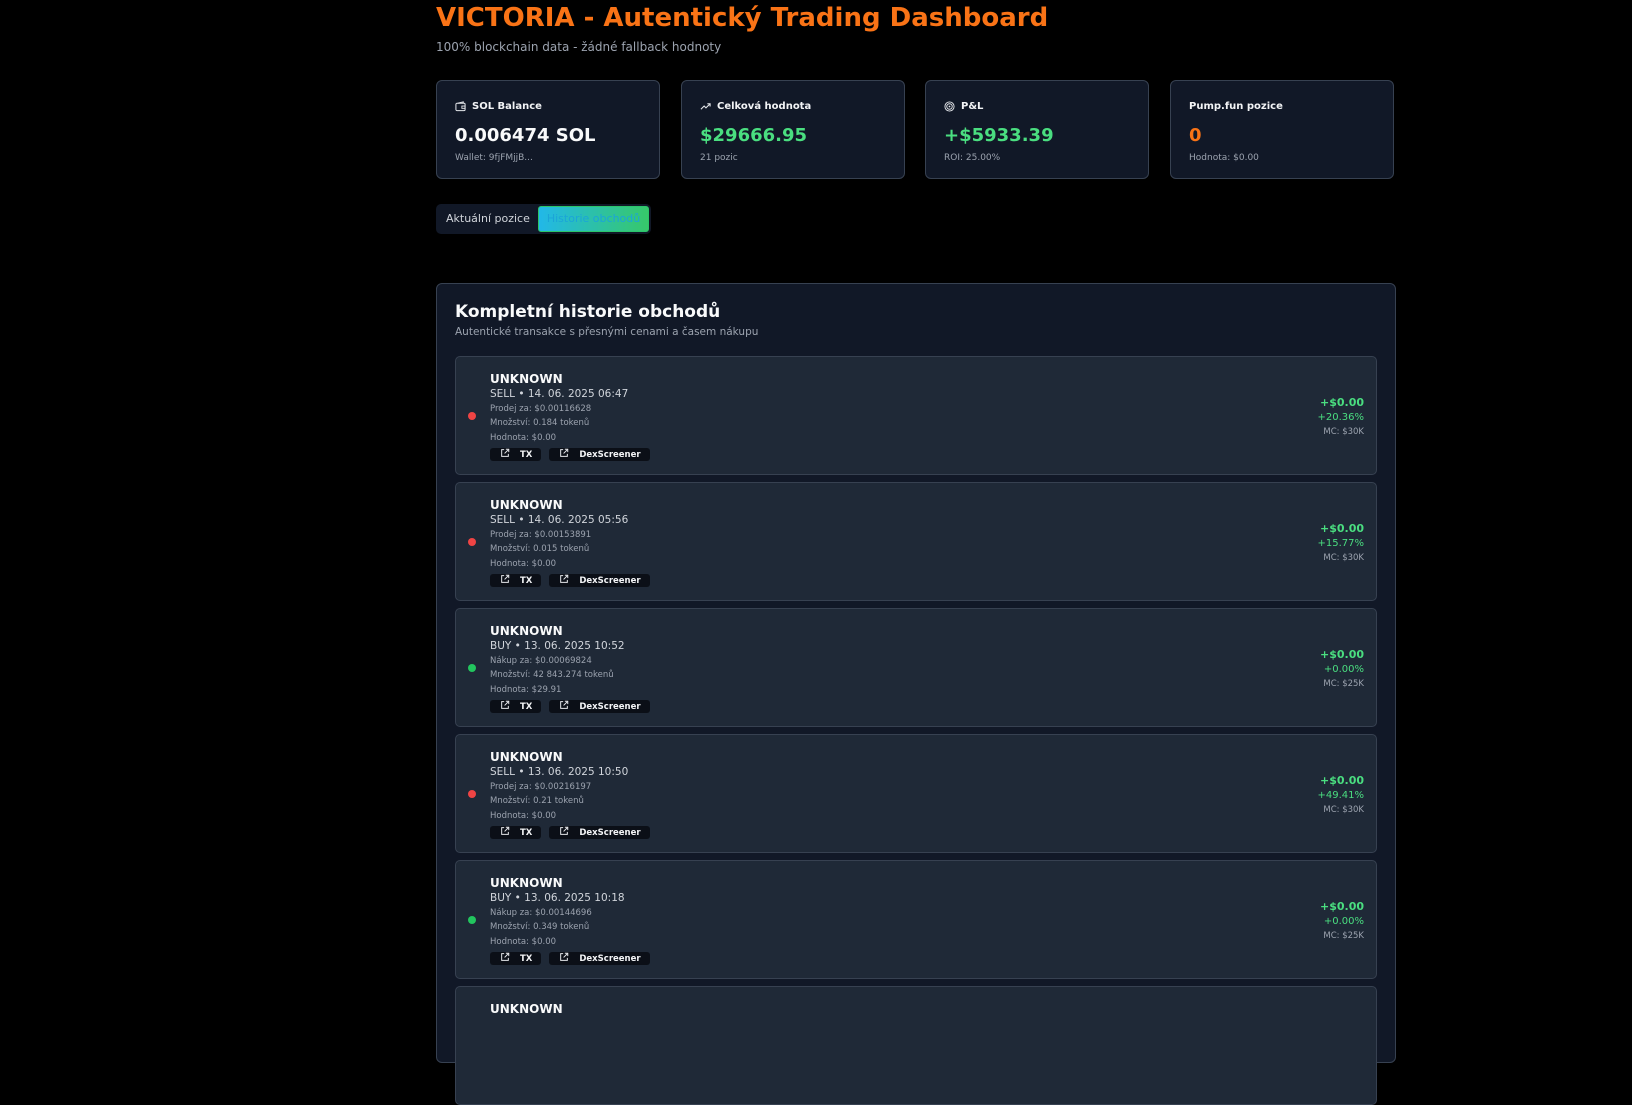  I want to click on history-title: Kompletní historie obchodů, so click(588, 312).